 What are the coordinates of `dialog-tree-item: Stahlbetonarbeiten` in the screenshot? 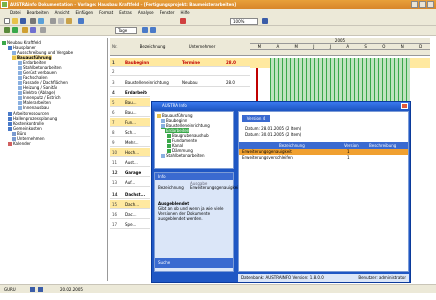 It's located at (183, 155).